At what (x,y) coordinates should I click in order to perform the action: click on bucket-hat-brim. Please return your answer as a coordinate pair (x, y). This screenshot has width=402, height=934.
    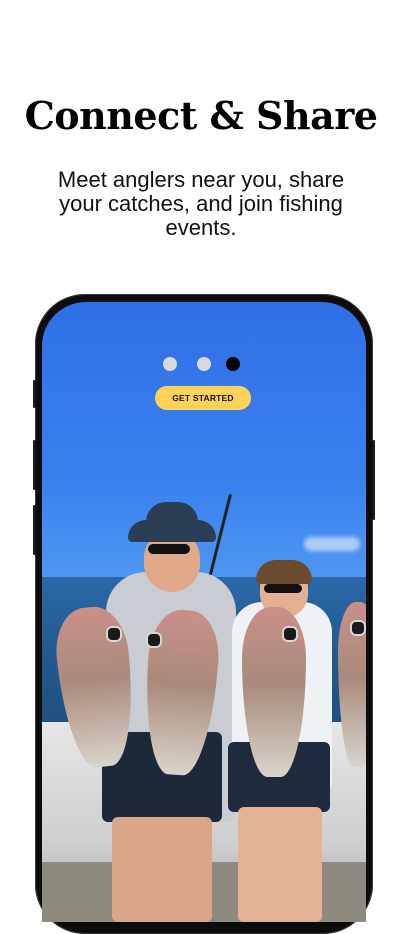
    Looking at the image, I should click on (172, 531).